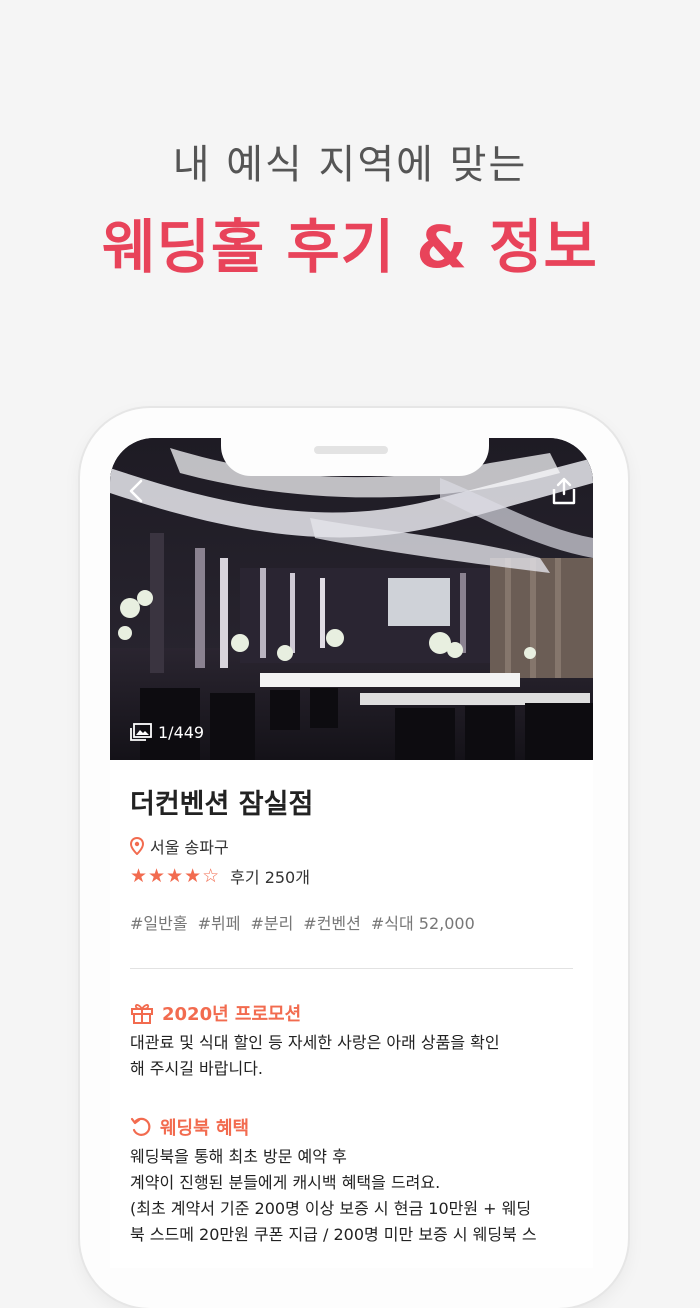 This screenshot has height=1308, width=700. I want to click on venue-tags: #일반홀 #뷔페 #분리 #컨벤션 #식대 52,000, so click(302, 922).